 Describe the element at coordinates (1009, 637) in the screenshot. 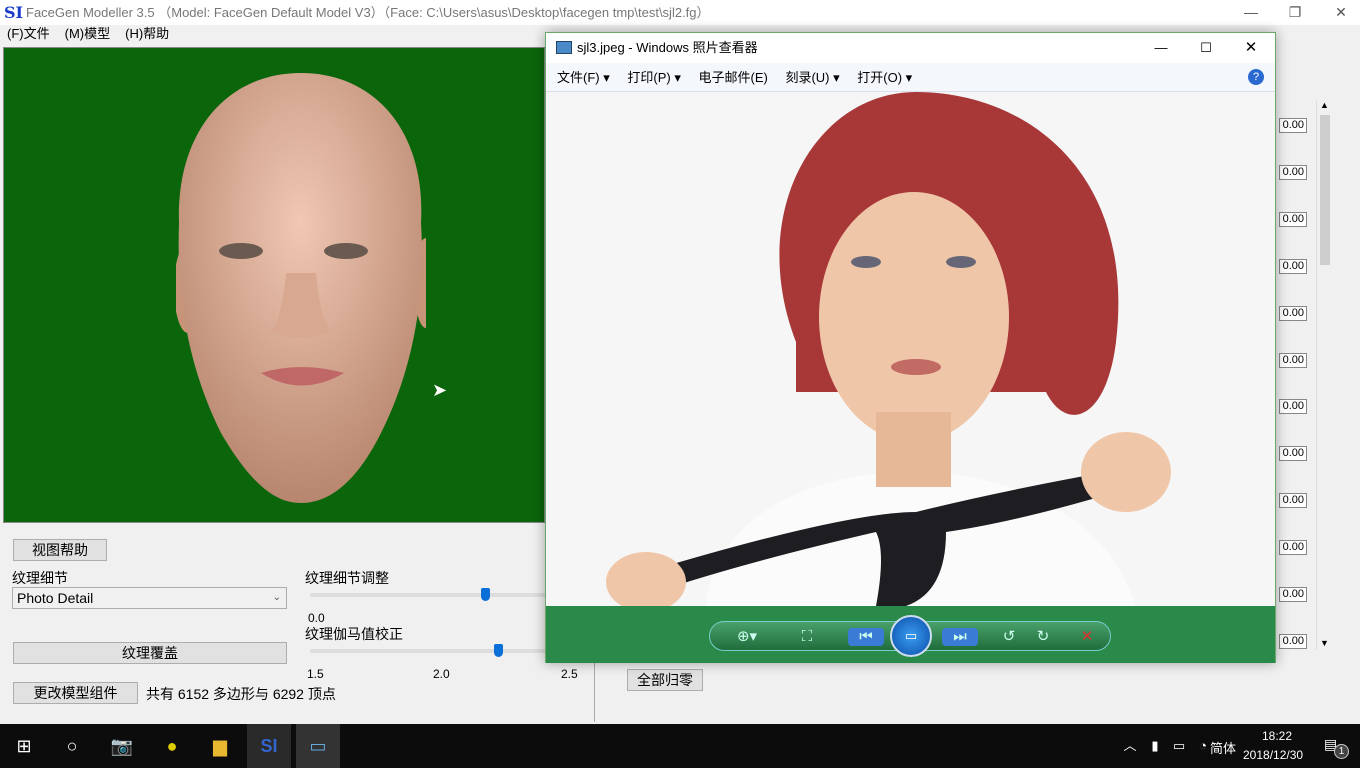

I see `rotate-left-icon: ↺` at that location.